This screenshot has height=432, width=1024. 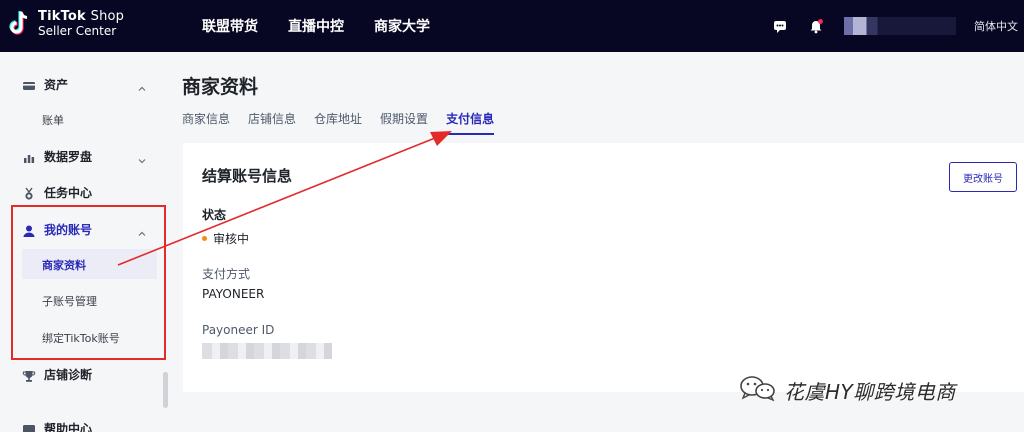 What do you see at coordinates (206, 121) in the screenshot?
I see `tab-merchant-info: 商家信息` at bounding box center [206, 121].